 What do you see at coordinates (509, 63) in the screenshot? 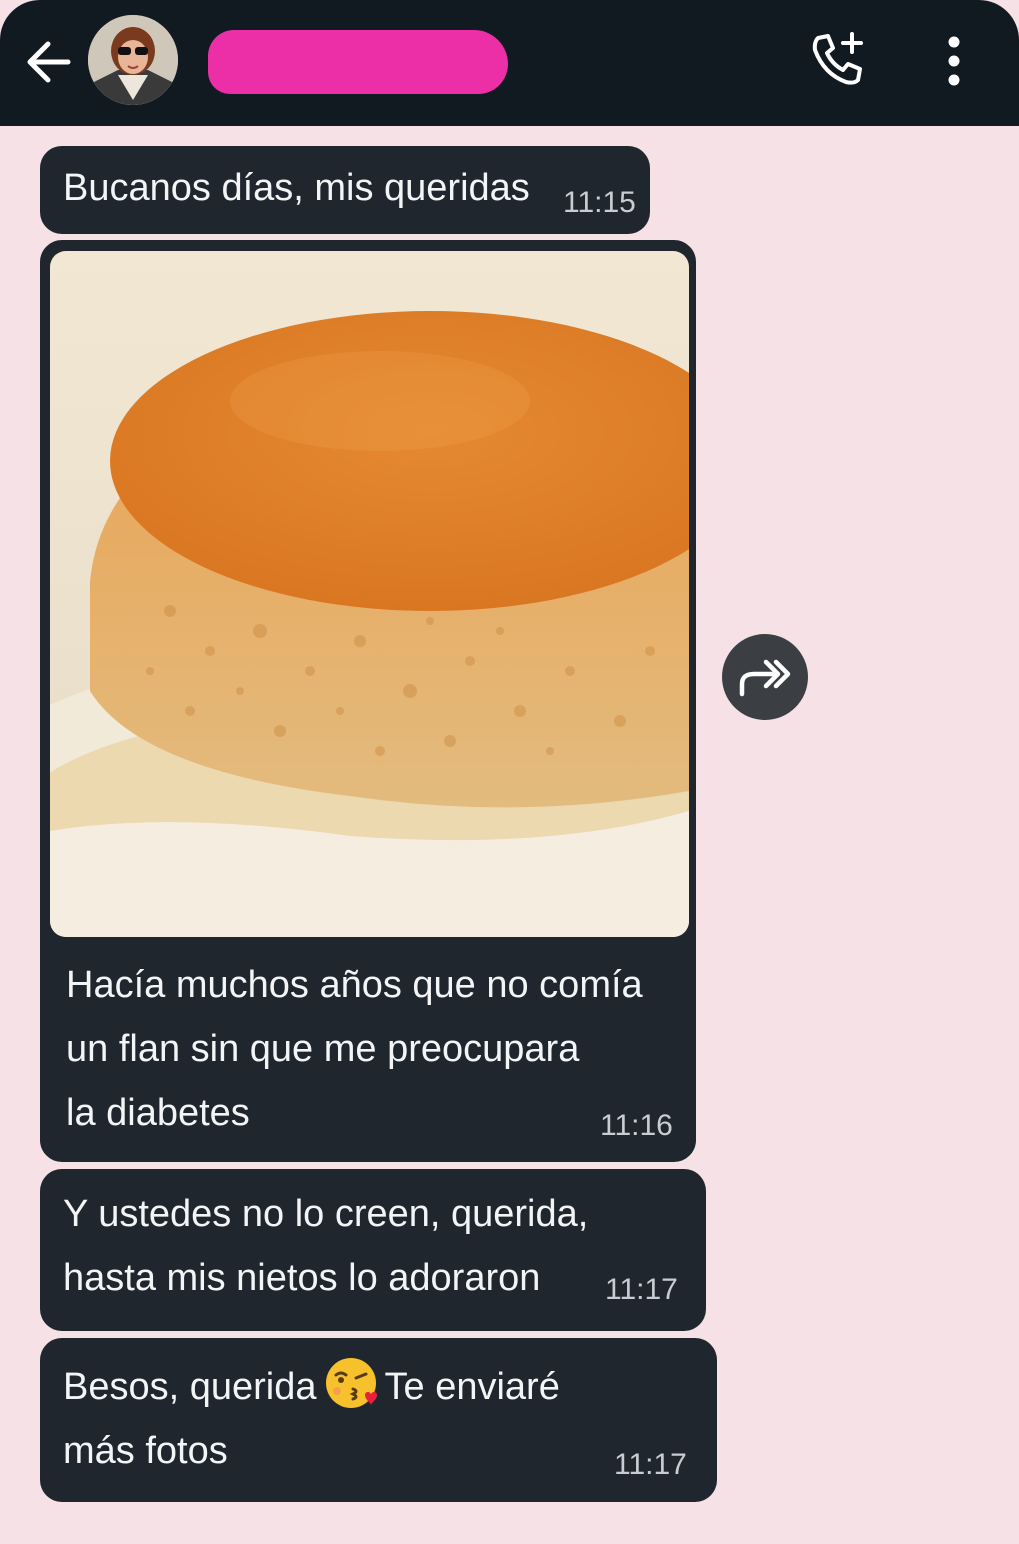
I see `chat-header` at bounding box center [509, 63].